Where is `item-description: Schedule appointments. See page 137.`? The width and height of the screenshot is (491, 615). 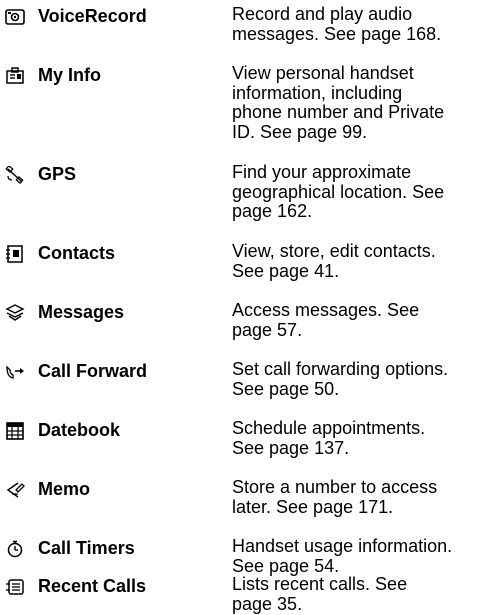
item-description: Schedule appointments. See page 137. is located at coordinates (329, 438).